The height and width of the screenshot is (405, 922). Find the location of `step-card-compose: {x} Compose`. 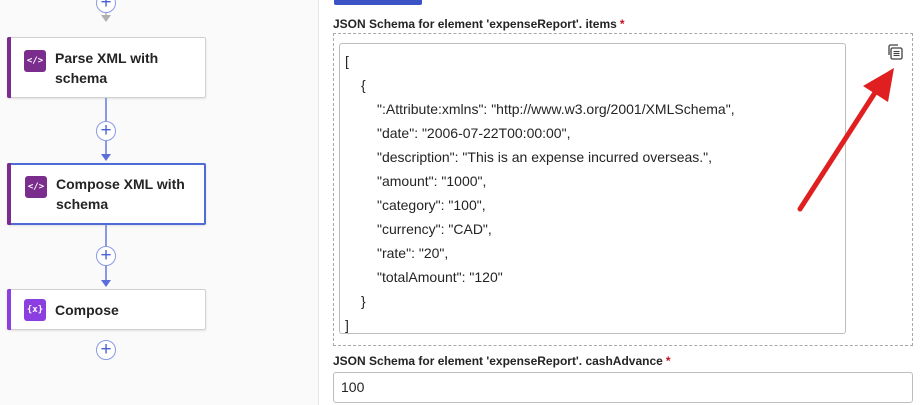

step-card-compose: {x} Compose is located at coordinates (106, 309).